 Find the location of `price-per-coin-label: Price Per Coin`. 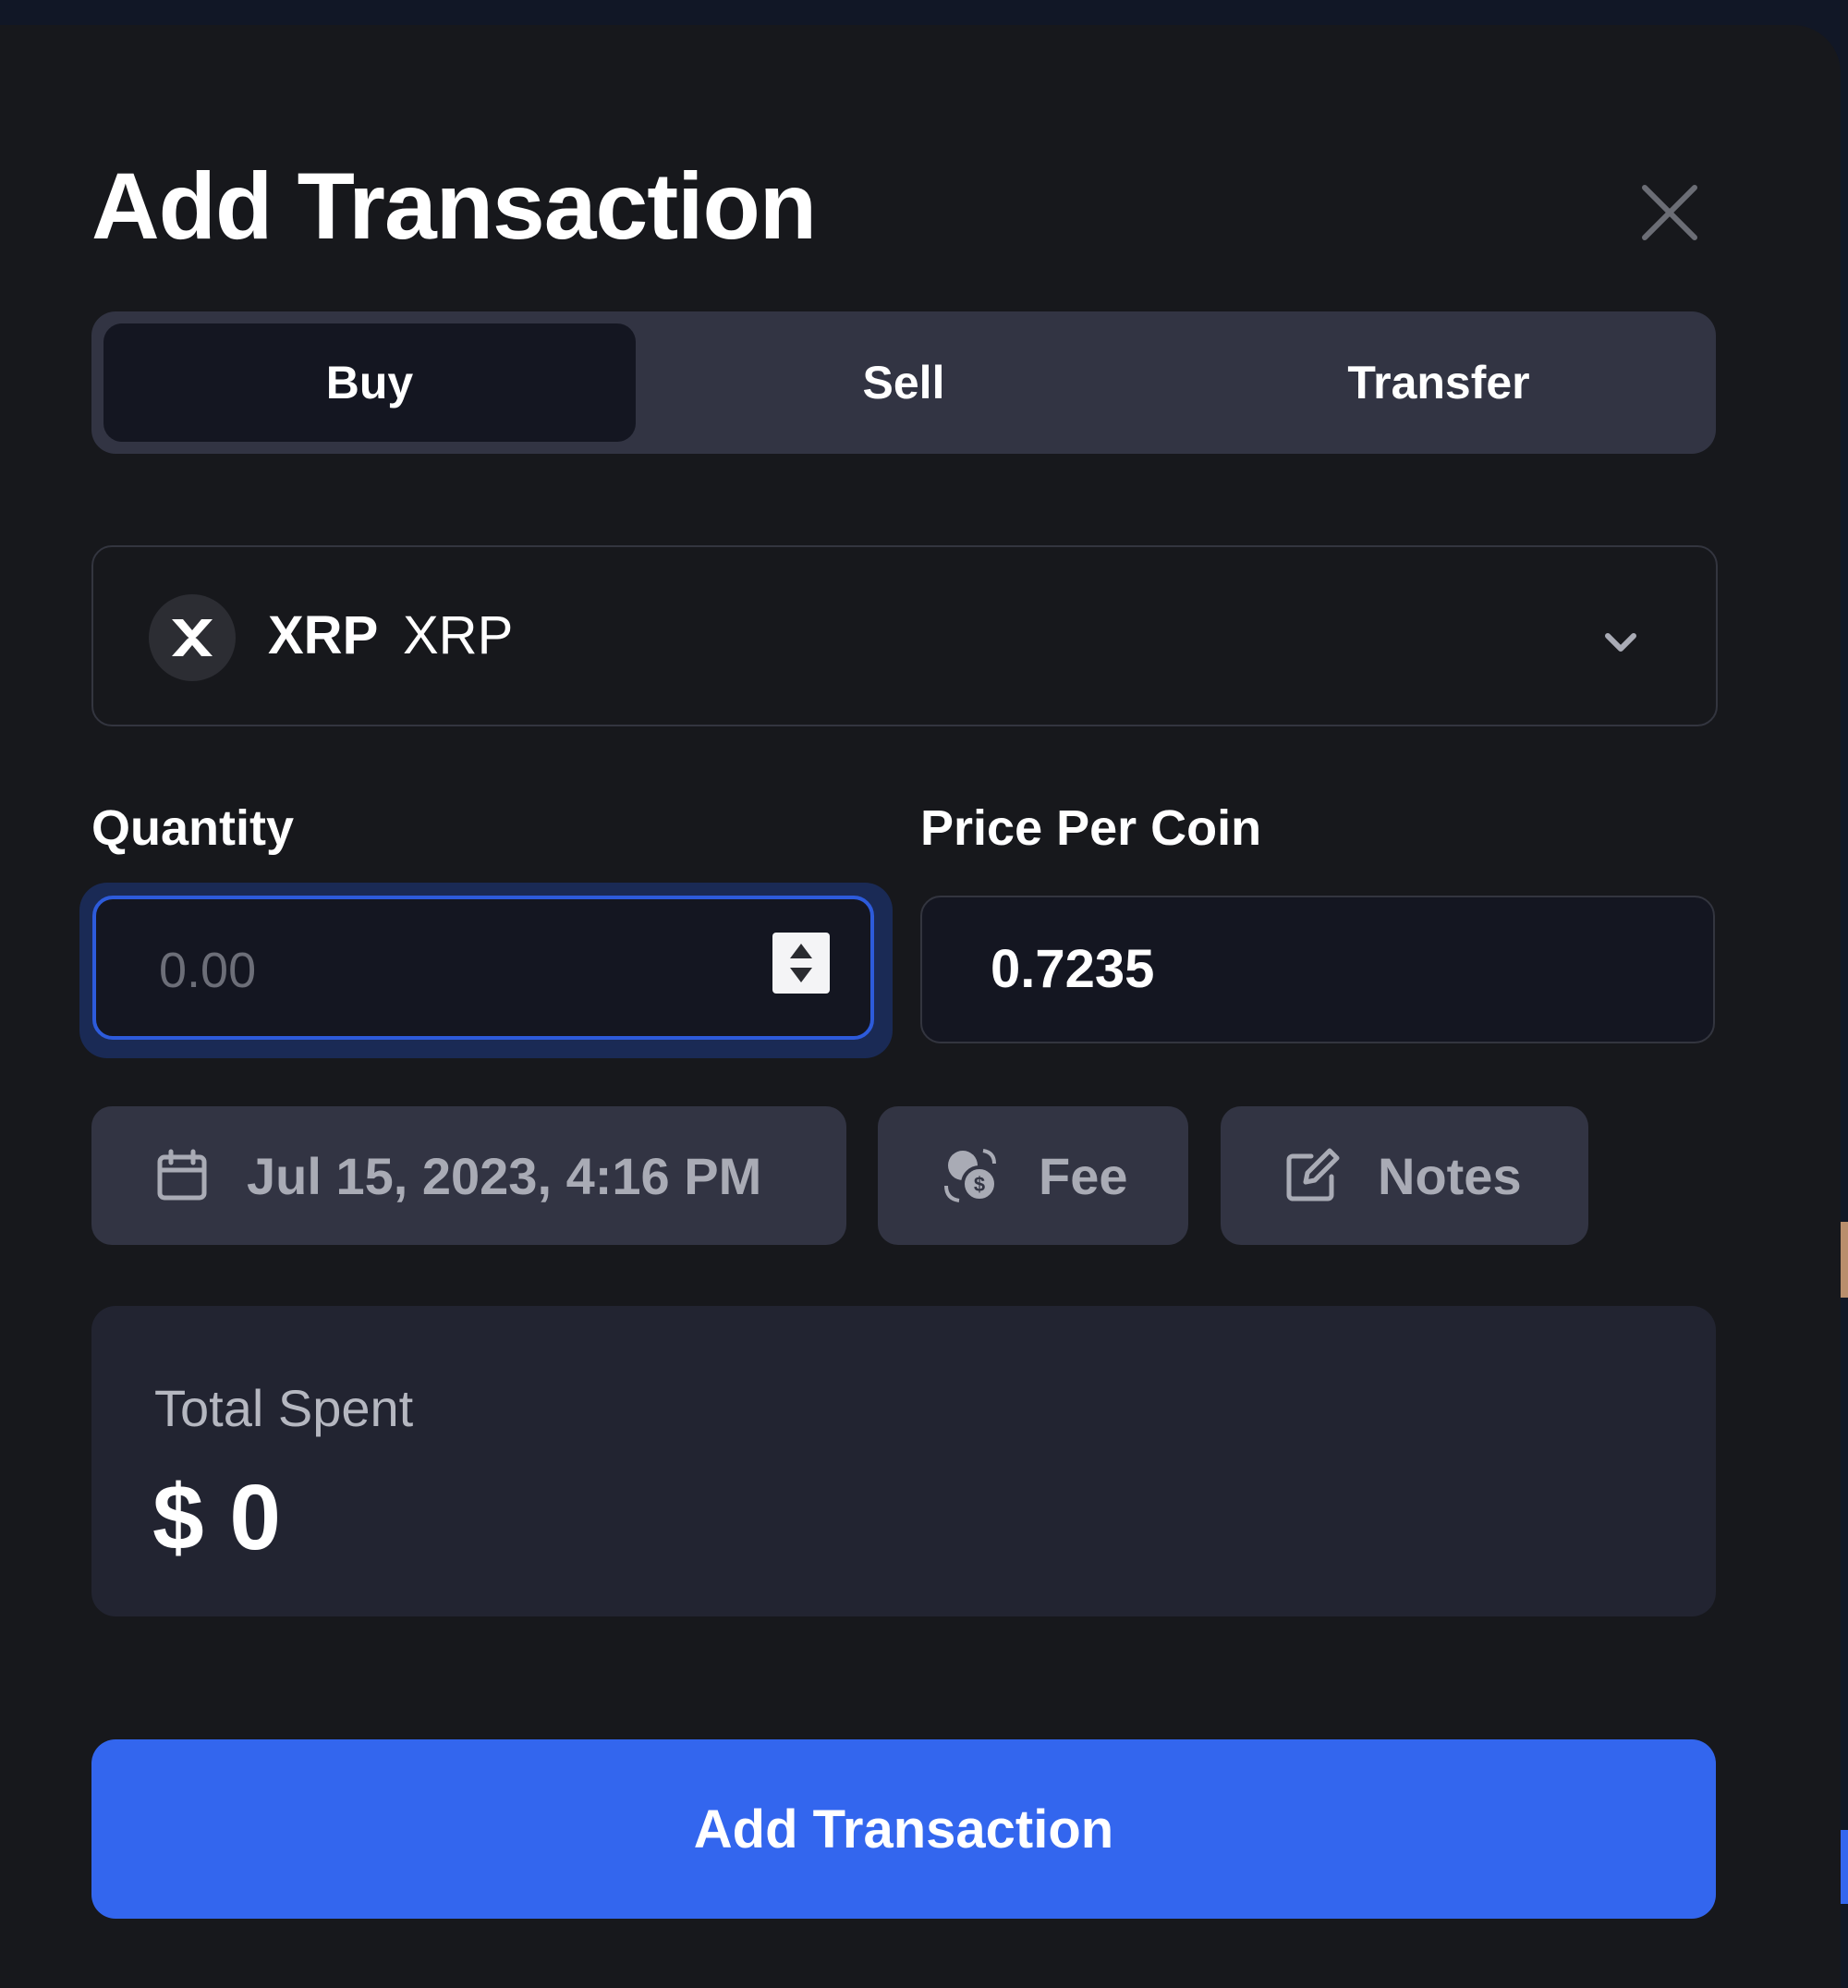

price-per-coin-label: Price Per Coin is located at coordinates (1091, 828).